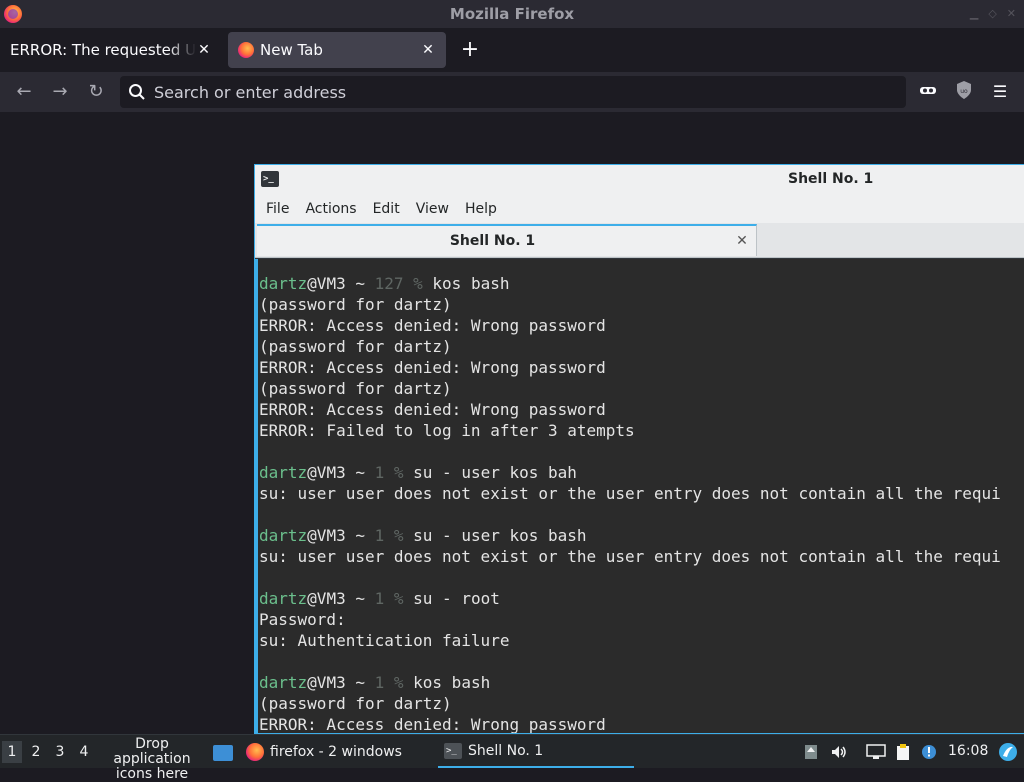  I want to click on svg-text: uo, so click(964, 91).